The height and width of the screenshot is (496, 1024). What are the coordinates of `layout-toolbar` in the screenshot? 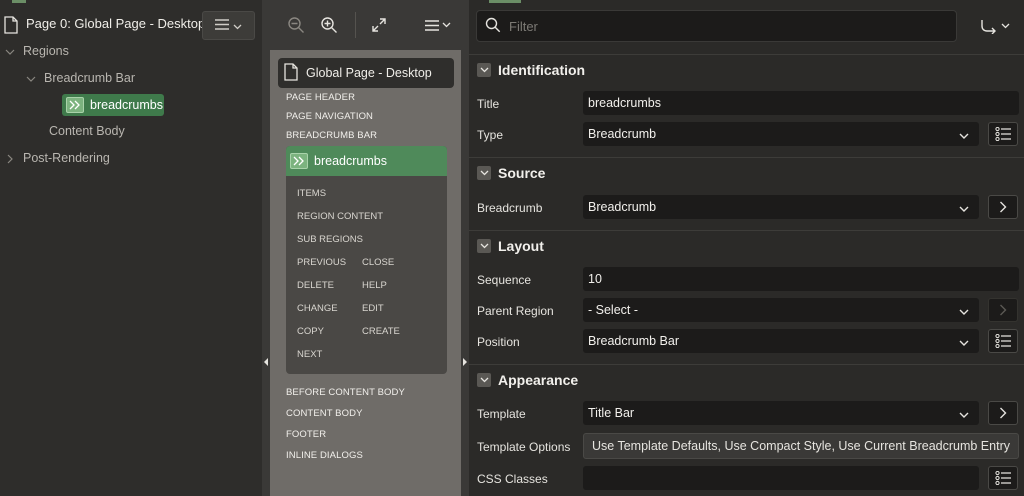 It's located at (366, 25).